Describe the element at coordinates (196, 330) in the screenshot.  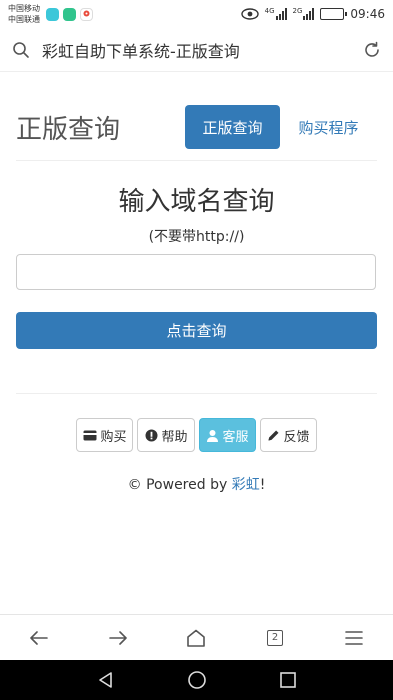
I see `query-submit-button: 点击查询` at that location.